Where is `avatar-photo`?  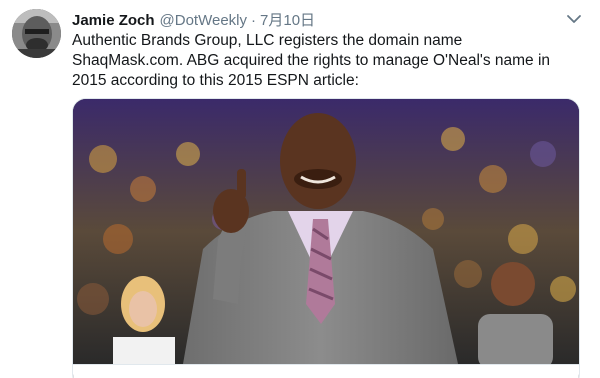 avatar-photo is located at coordinates (36, 33).